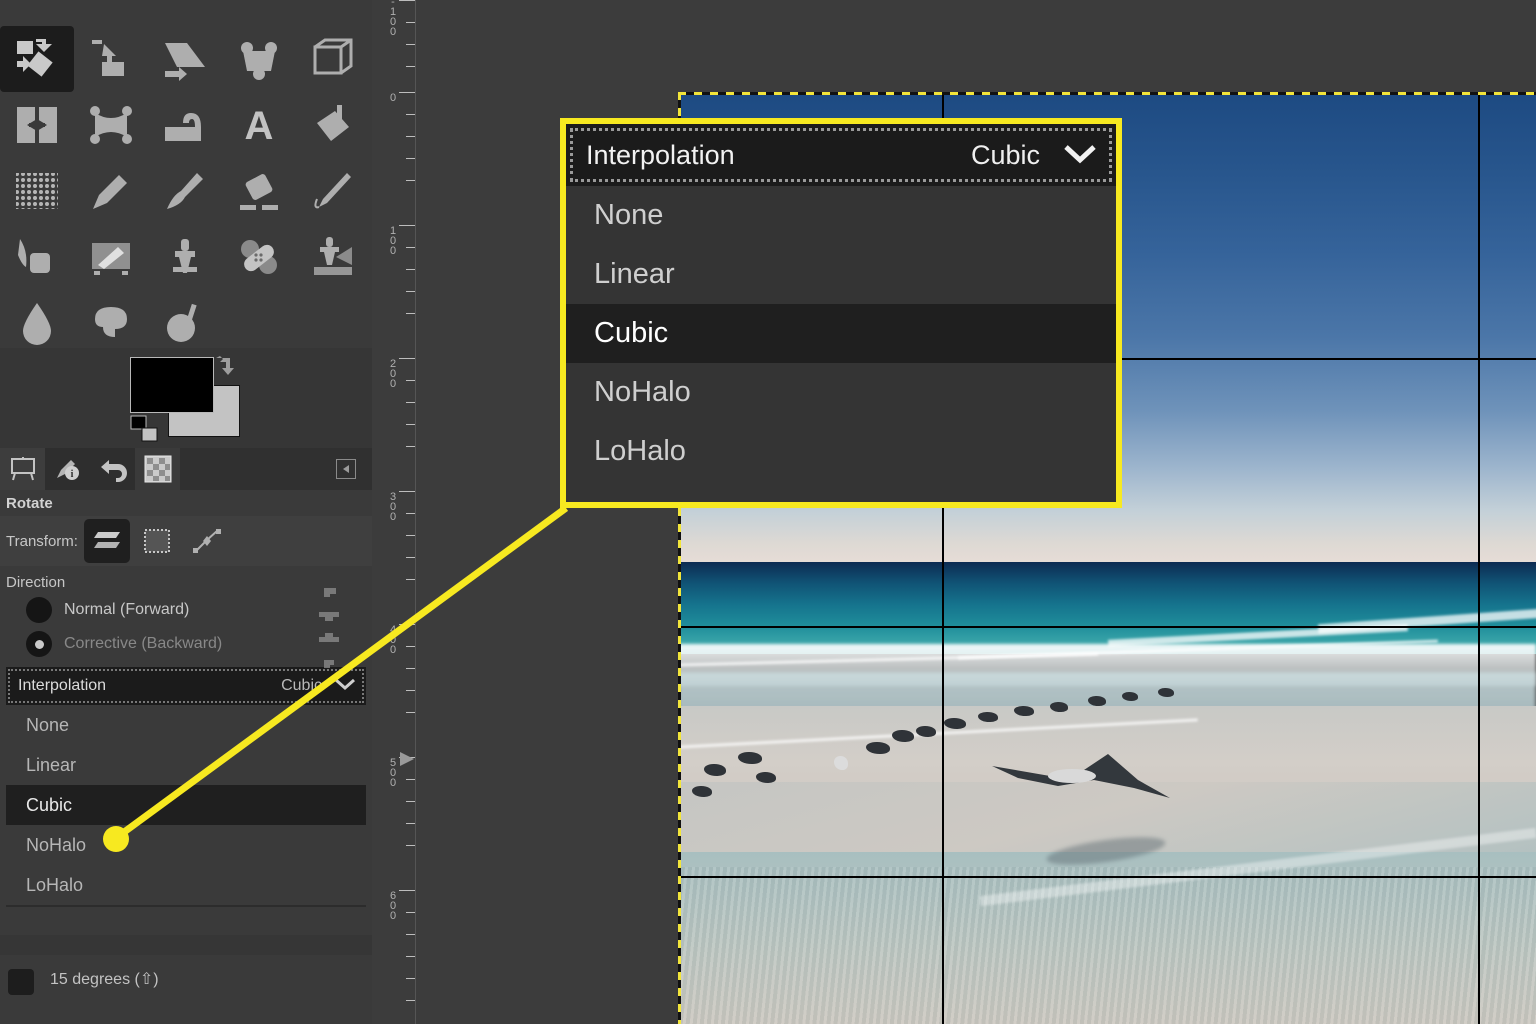 The height and width of the screenshot is (1024, 1536). Describe the element at coordinates (185, 13) in the screenshot. I see `crop-tool-icon` at that location.